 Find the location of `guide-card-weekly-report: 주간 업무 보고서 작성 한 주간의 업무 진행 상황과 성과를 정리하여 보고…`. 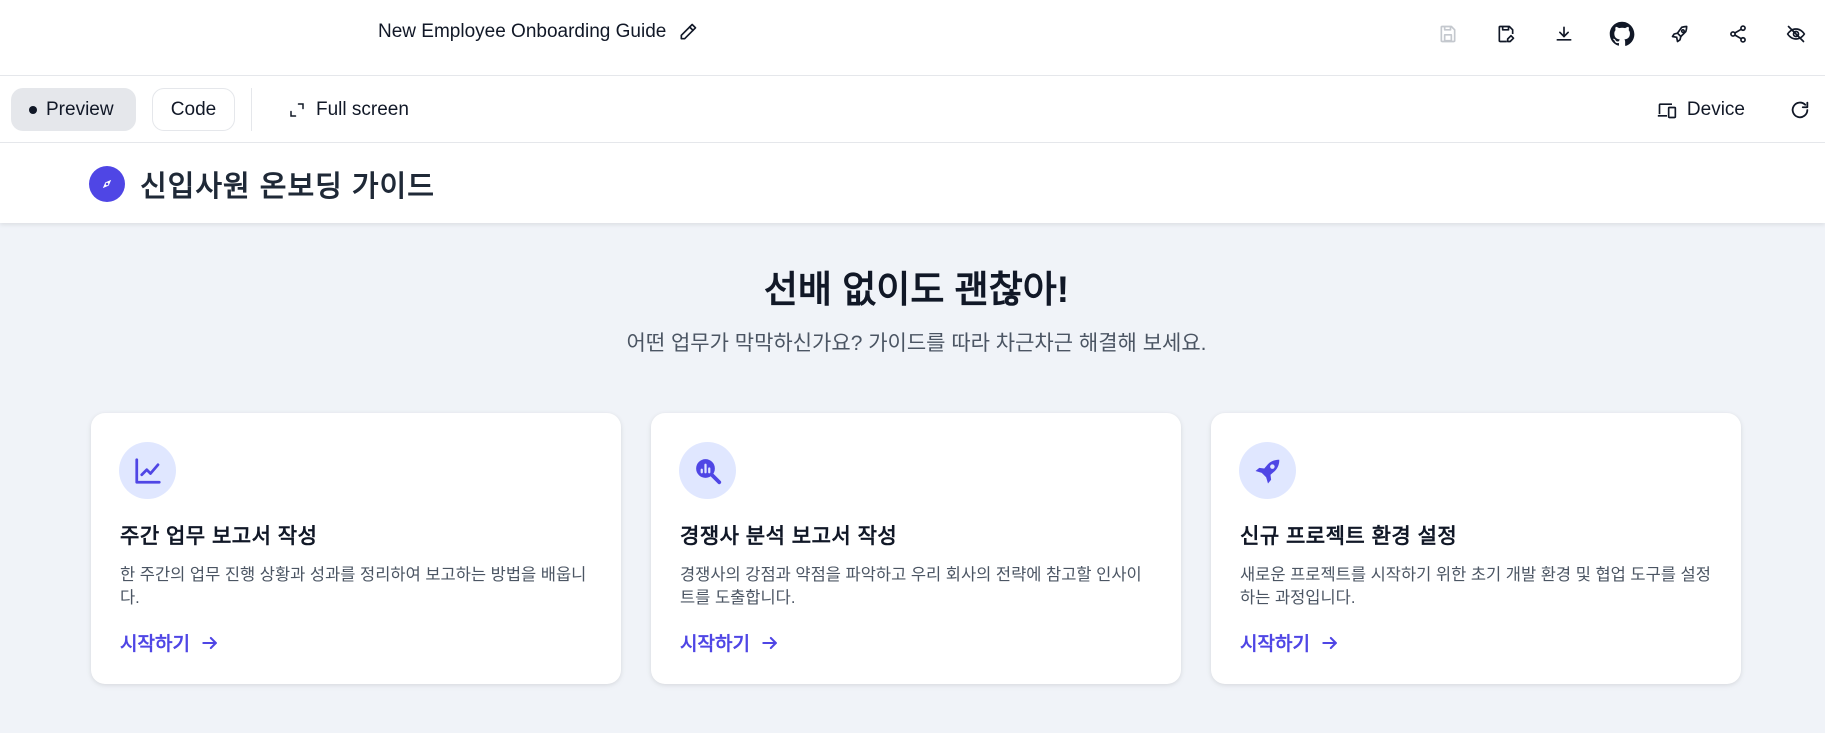

guide-card-weekly-report: 주간 업무 보고서 작성 한 주간의 업무 진행 상황과 성과를 정리하여 보고… is located at coordinates (356, 548).